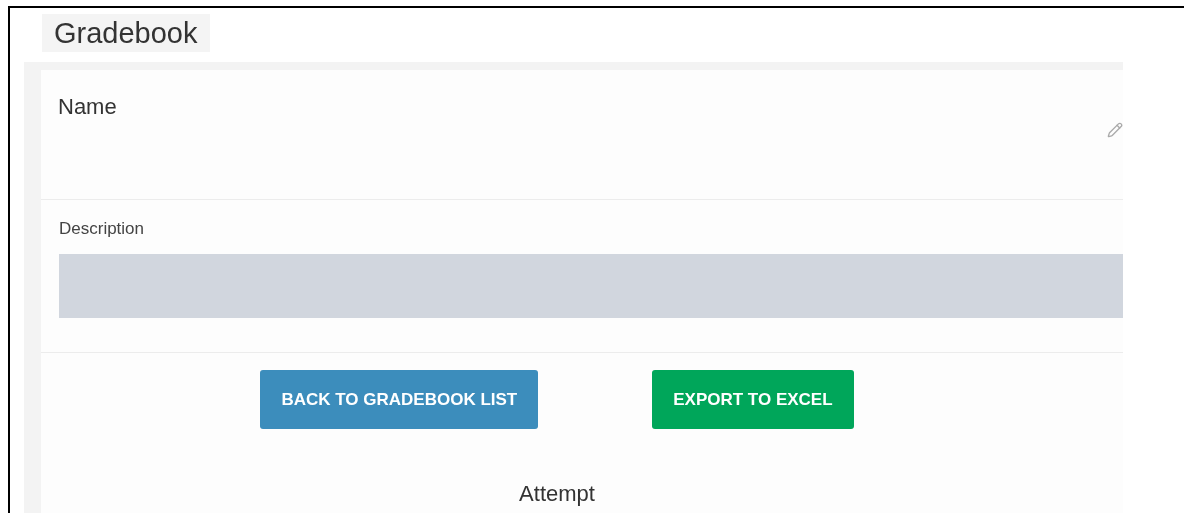  What do you see at coordinates (591, 285) in the screenshot?
I see `description-field` at bounding box center [591, 285].